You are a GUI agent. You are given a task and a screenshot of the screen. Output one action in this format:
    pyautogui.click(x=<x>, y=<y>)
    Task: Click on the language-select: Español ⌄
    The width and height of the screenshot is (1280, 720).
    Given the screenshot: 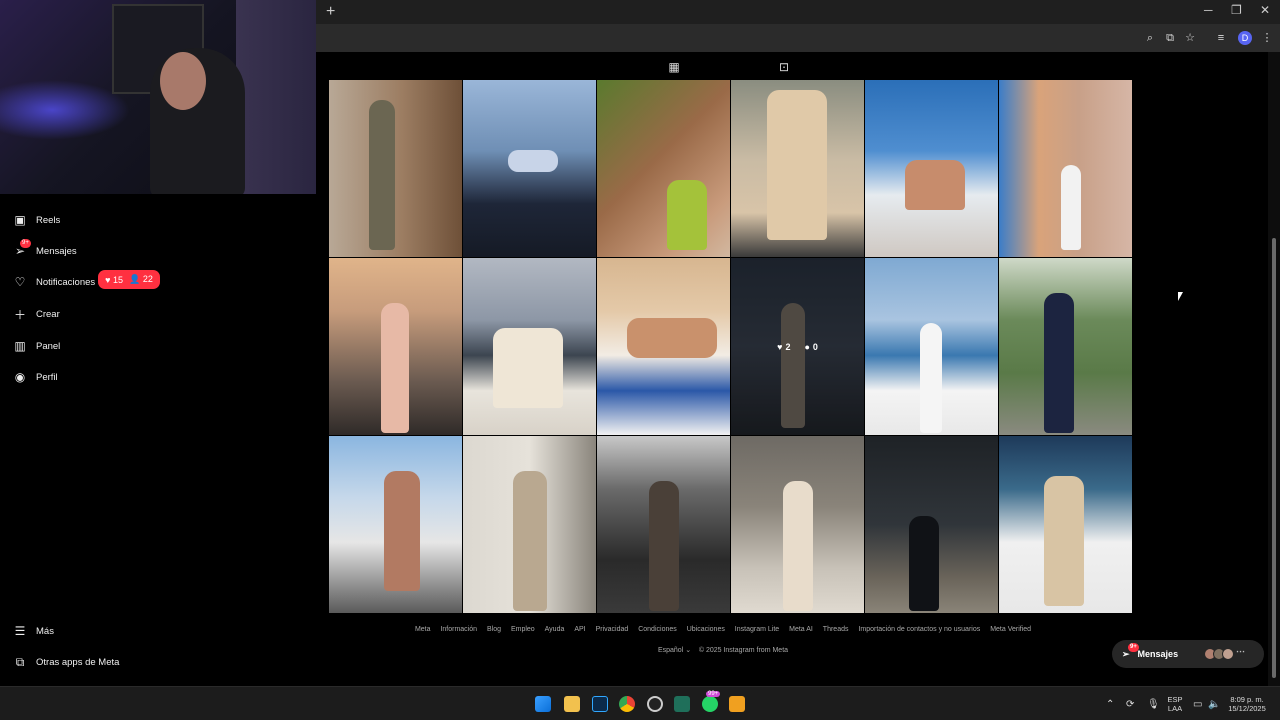 What is the action you would take?
    pyautogui.click(x=674, y=650)
    